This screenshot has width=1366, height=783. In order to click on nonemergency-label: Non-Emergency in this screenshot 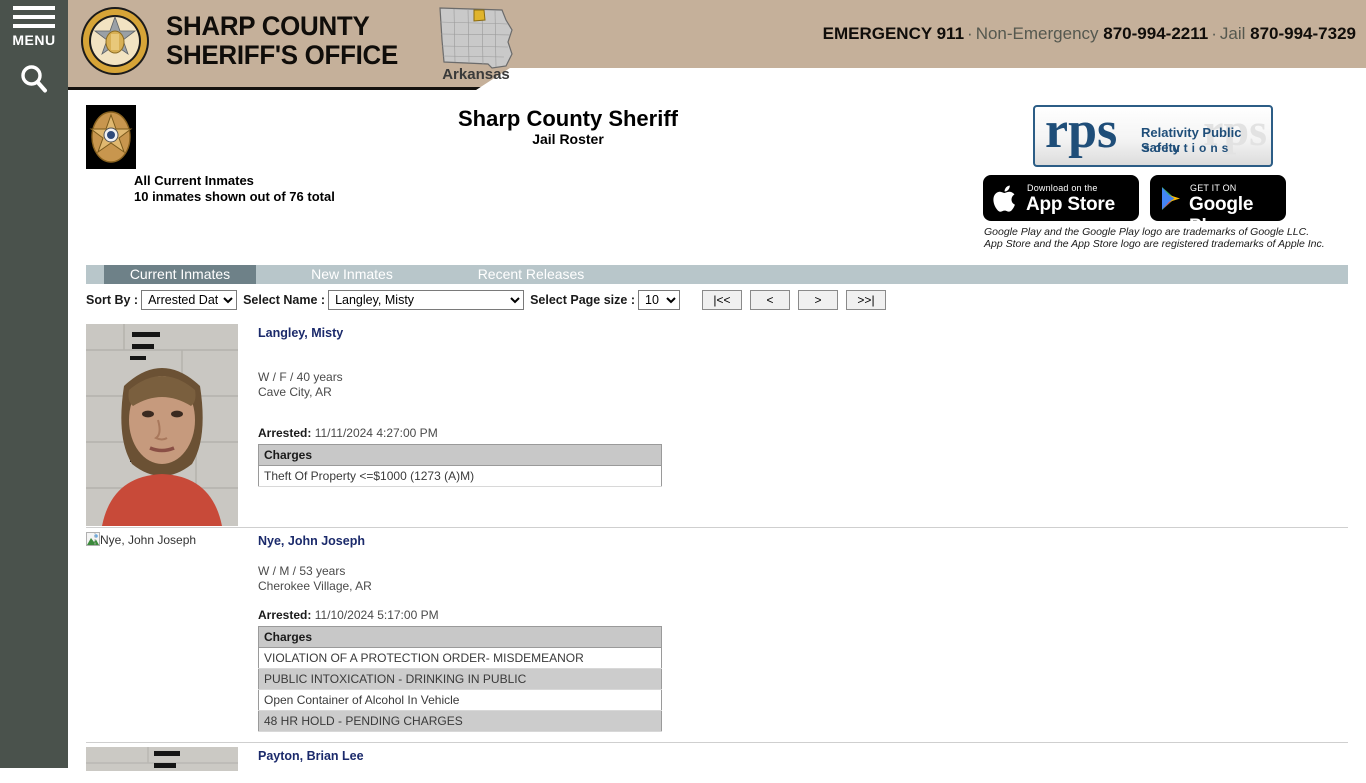, I will do `click(1037, 33)`.